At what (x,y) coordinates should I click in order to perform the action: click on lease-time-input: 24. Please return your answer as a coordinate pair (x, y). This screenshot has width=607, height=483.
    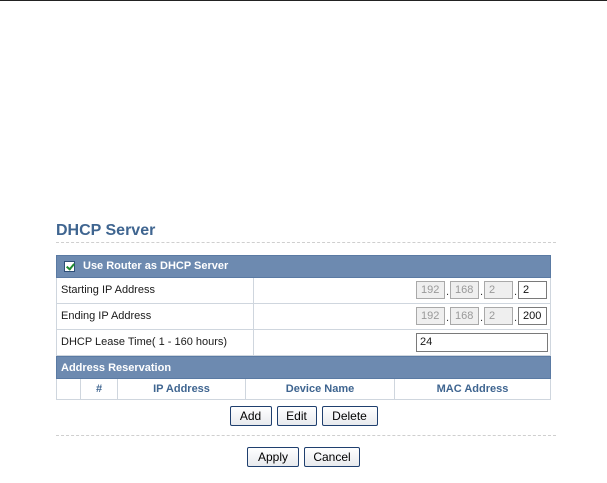
    Looking at the image, I should click on (482, 342).